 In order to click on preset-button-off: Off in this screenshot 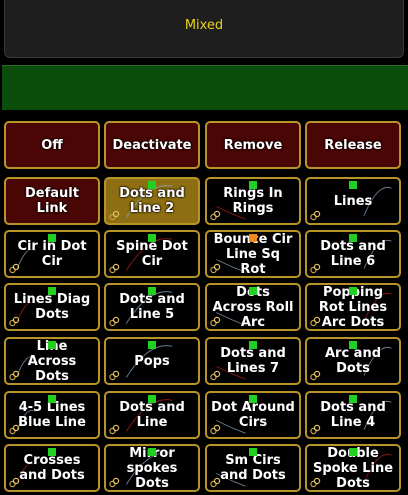, I will do `click(52, 145)`.